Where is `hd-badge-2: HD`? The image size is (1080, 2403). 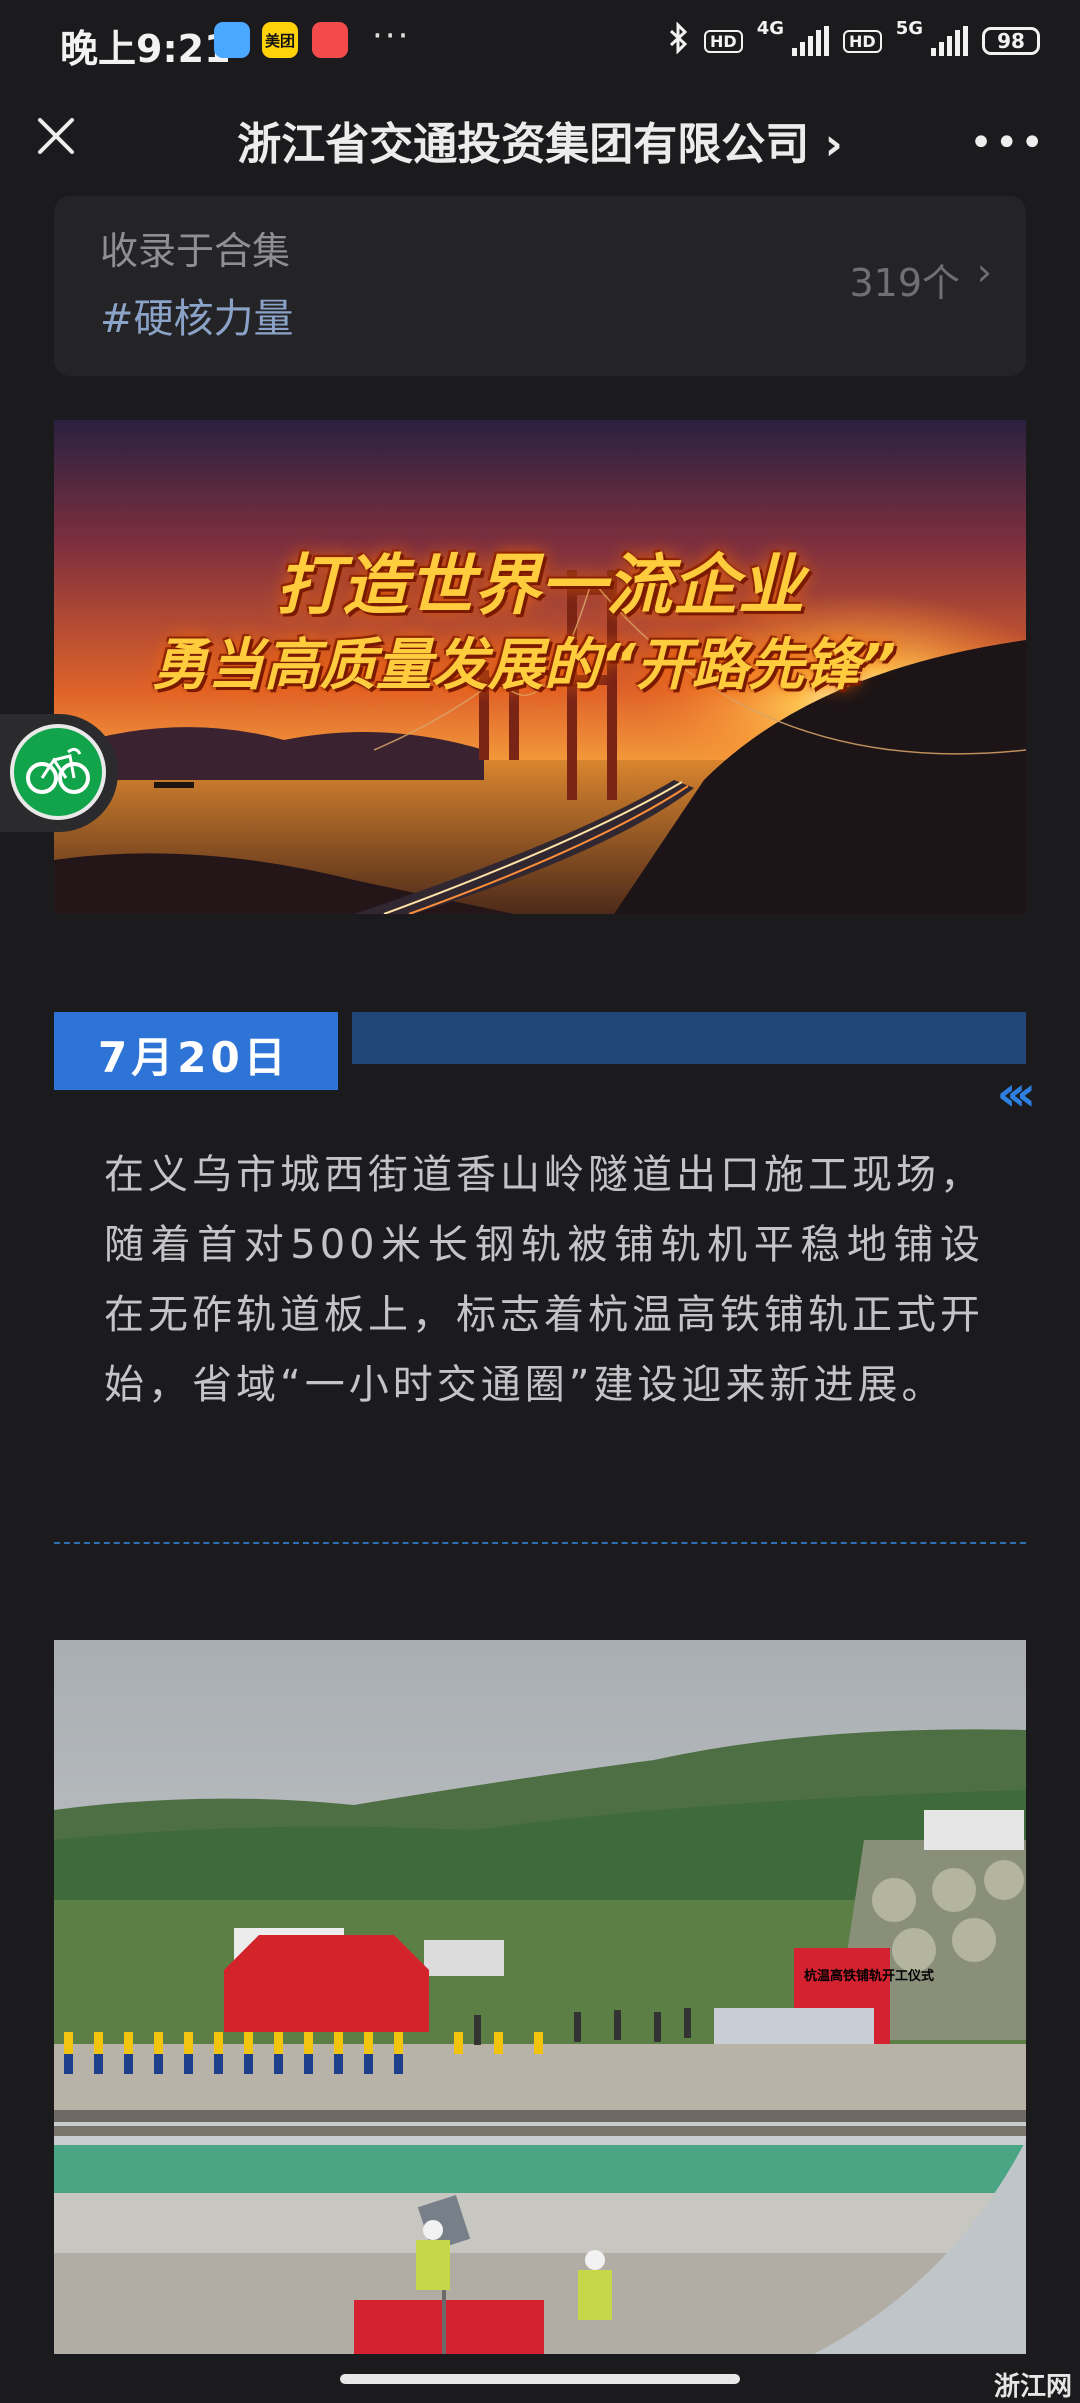 hd-badge-2: HD is located at coordinates (862, 41).